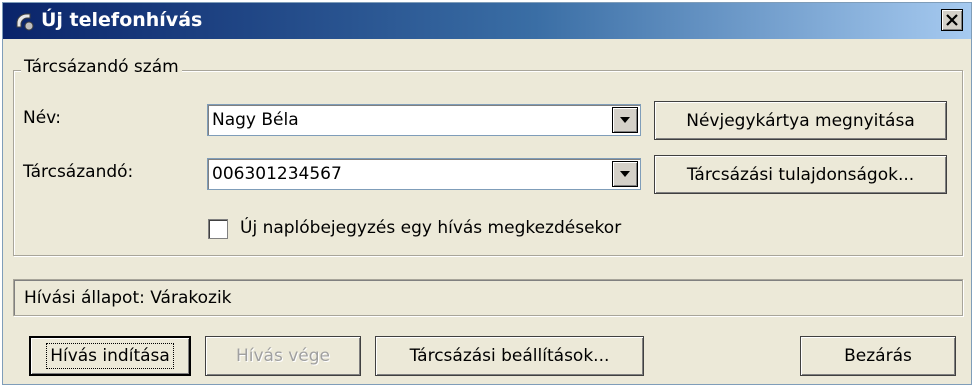  Describe the element at coordinates (84, 298) in the screenshot. I see `call-status-label: Hívási állapot:` at that location.